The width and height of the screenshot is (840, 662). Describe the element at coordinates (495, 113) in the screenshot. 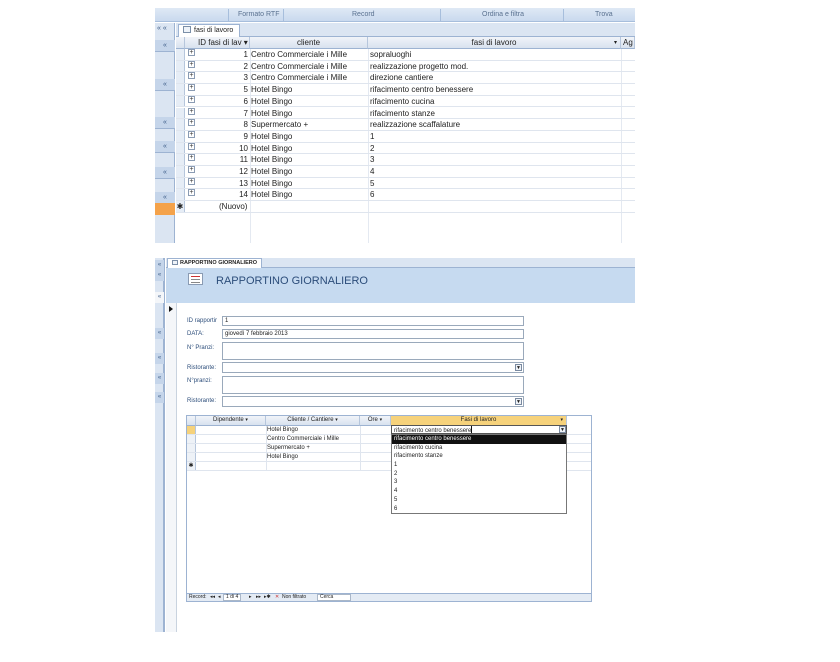

I see `cell-fase: rifacimento stanze` at that location.